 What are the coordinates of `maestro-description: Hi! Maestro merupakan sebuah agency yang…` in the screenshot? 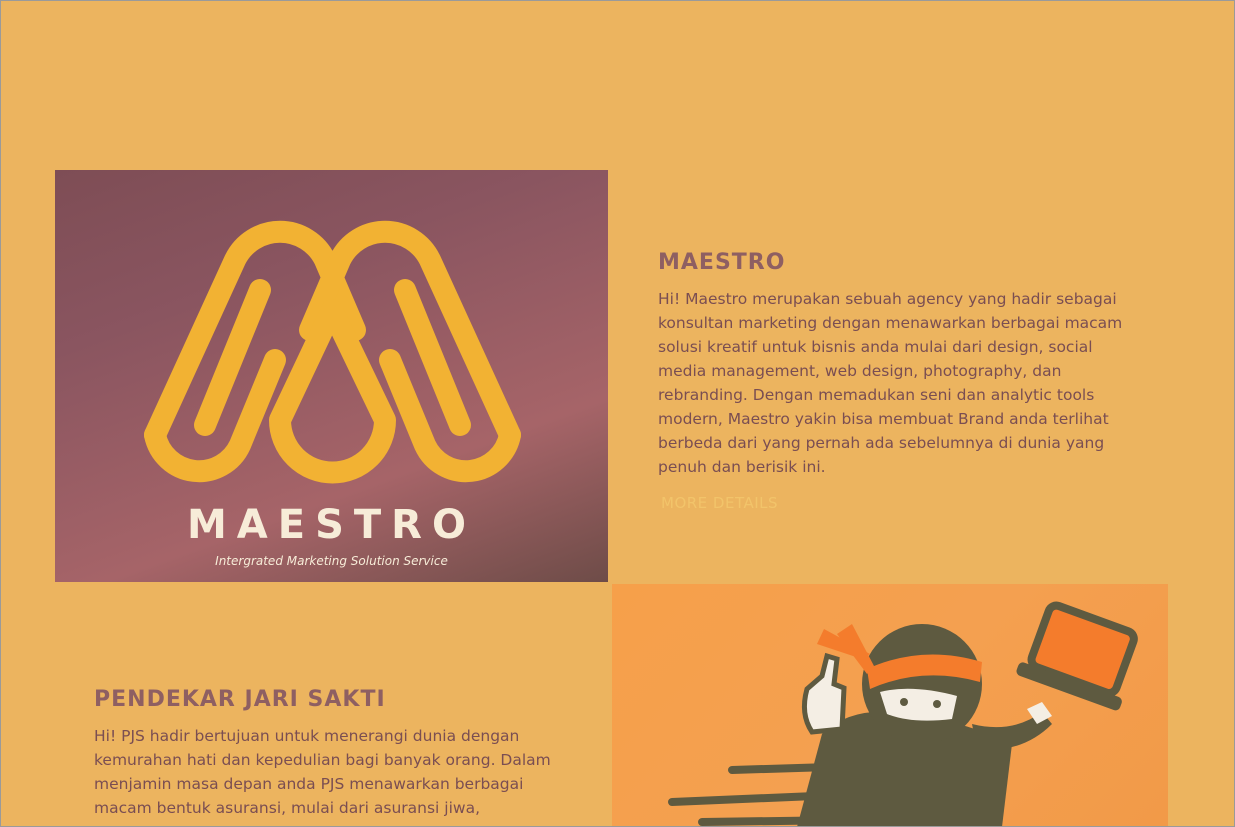 It's located at (890, 383).